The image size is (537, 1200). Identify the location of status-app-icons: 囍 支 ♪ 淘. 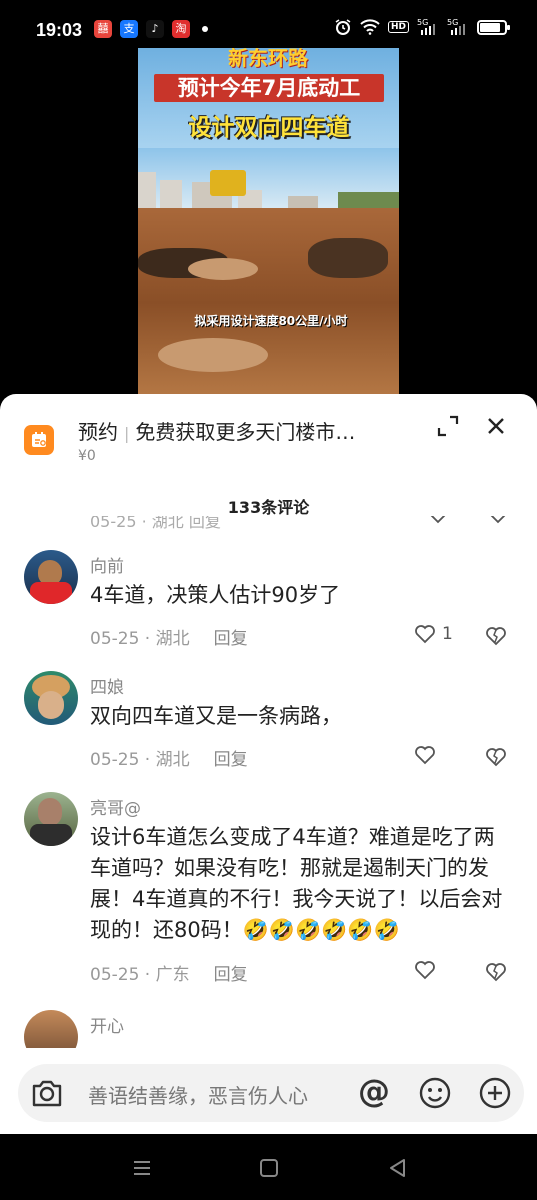
(151, 29).